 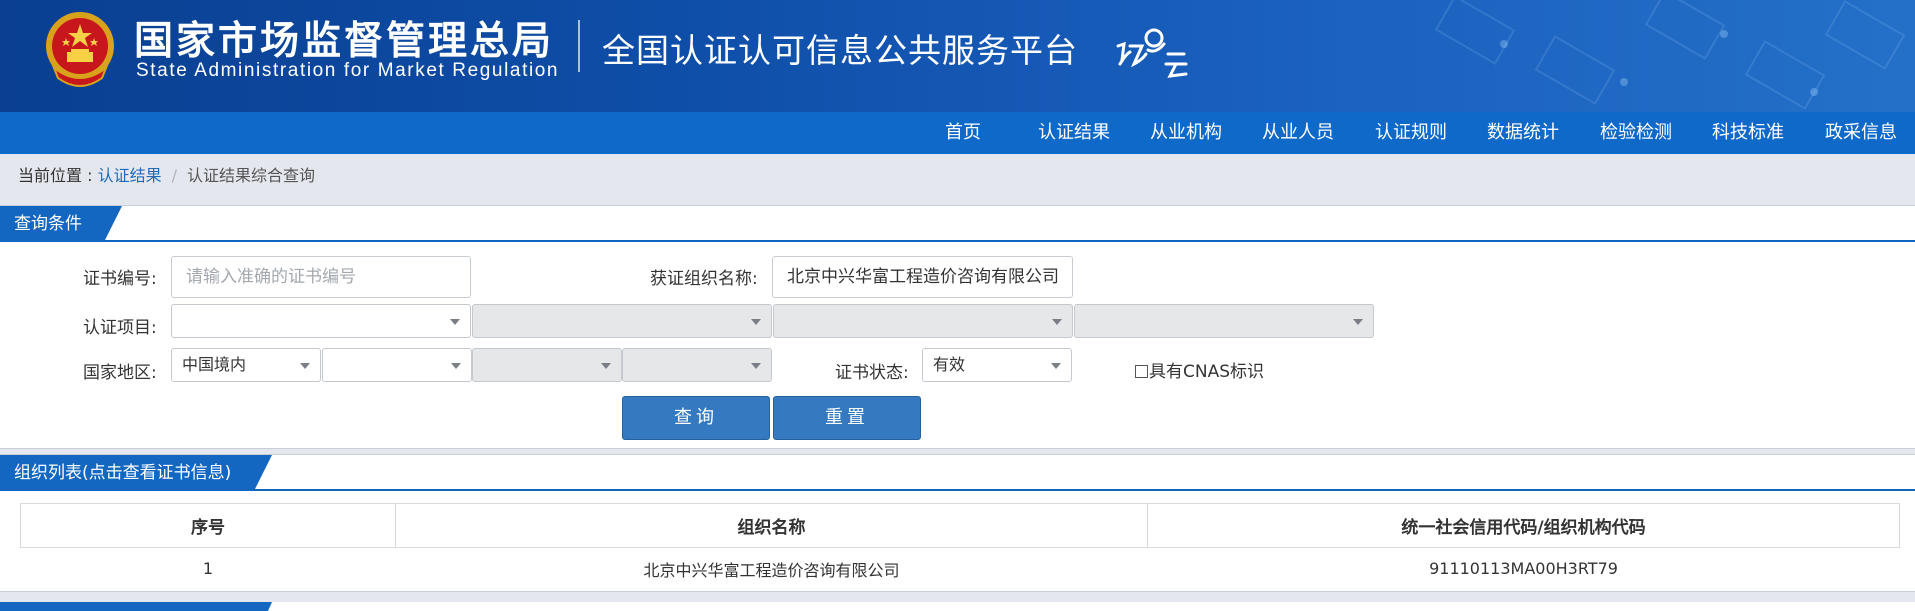 I want to click on nav-statistics: 数据统计, so click(x=1523, y=133).